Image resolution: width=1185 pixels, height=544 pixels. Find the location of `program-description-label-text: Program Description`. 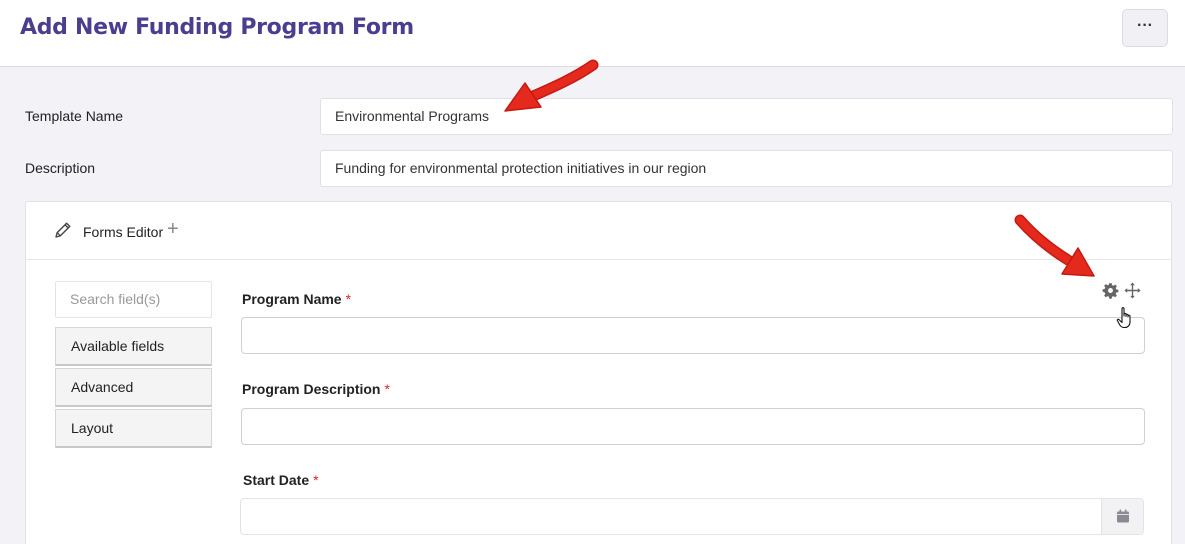

program-description-label-text: Program Description is located at coordinates (311, 389).